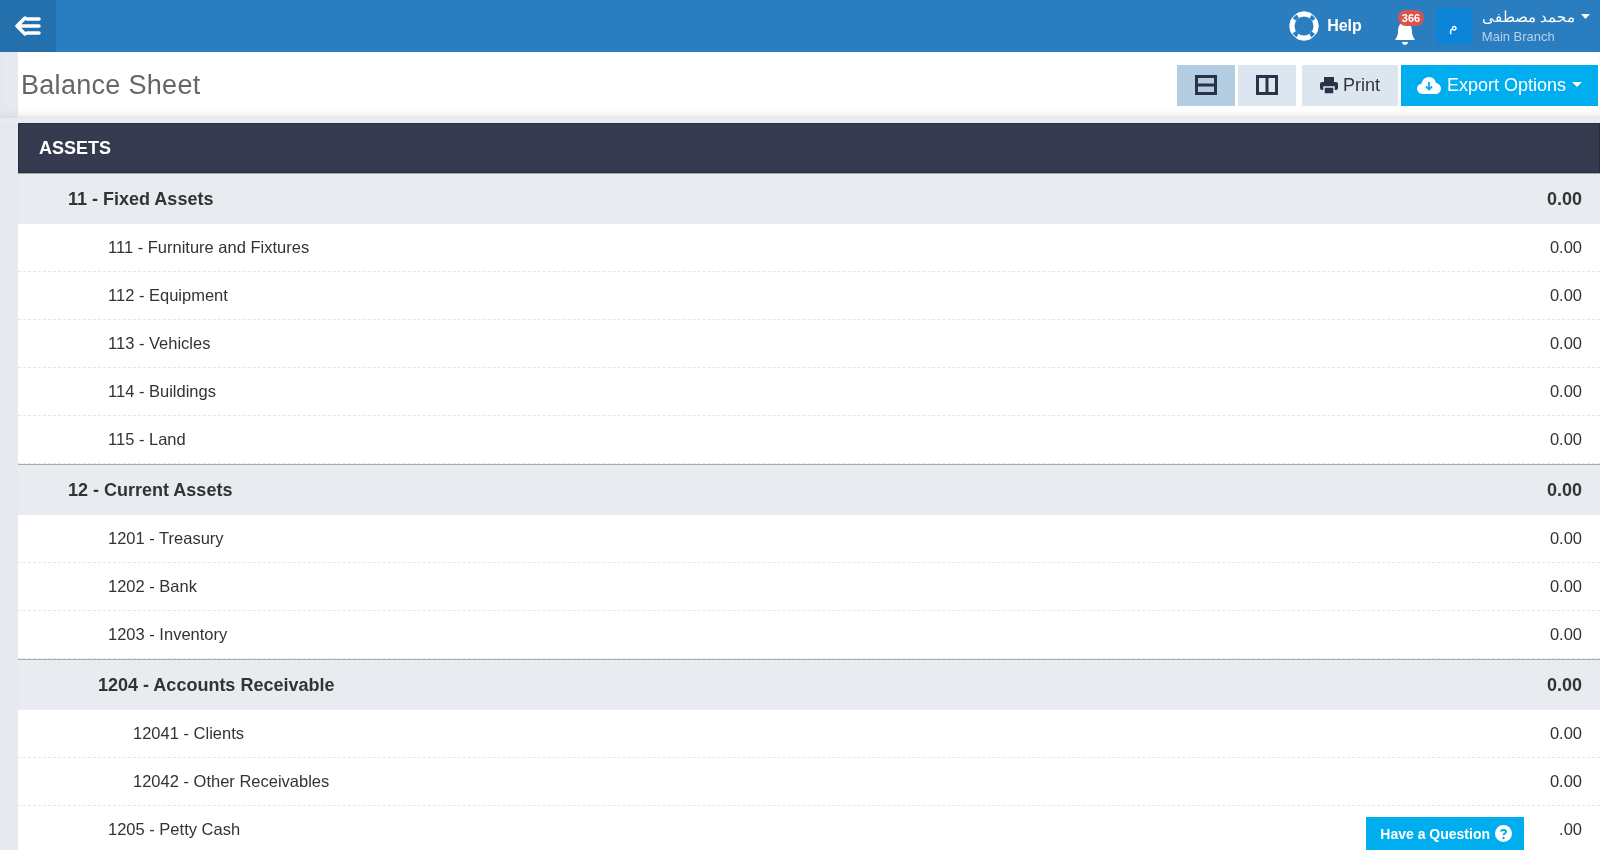  I want to click on account-label: 12041 - Clients, so click(188, 733).